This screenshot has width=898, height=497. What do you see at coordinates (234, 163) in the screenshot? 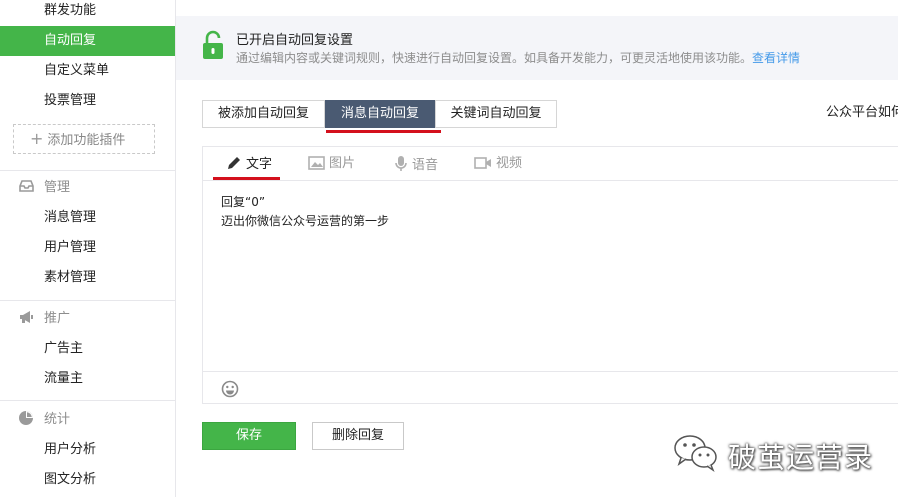
I see `pencil-icon` at bounding box center [234, 163].